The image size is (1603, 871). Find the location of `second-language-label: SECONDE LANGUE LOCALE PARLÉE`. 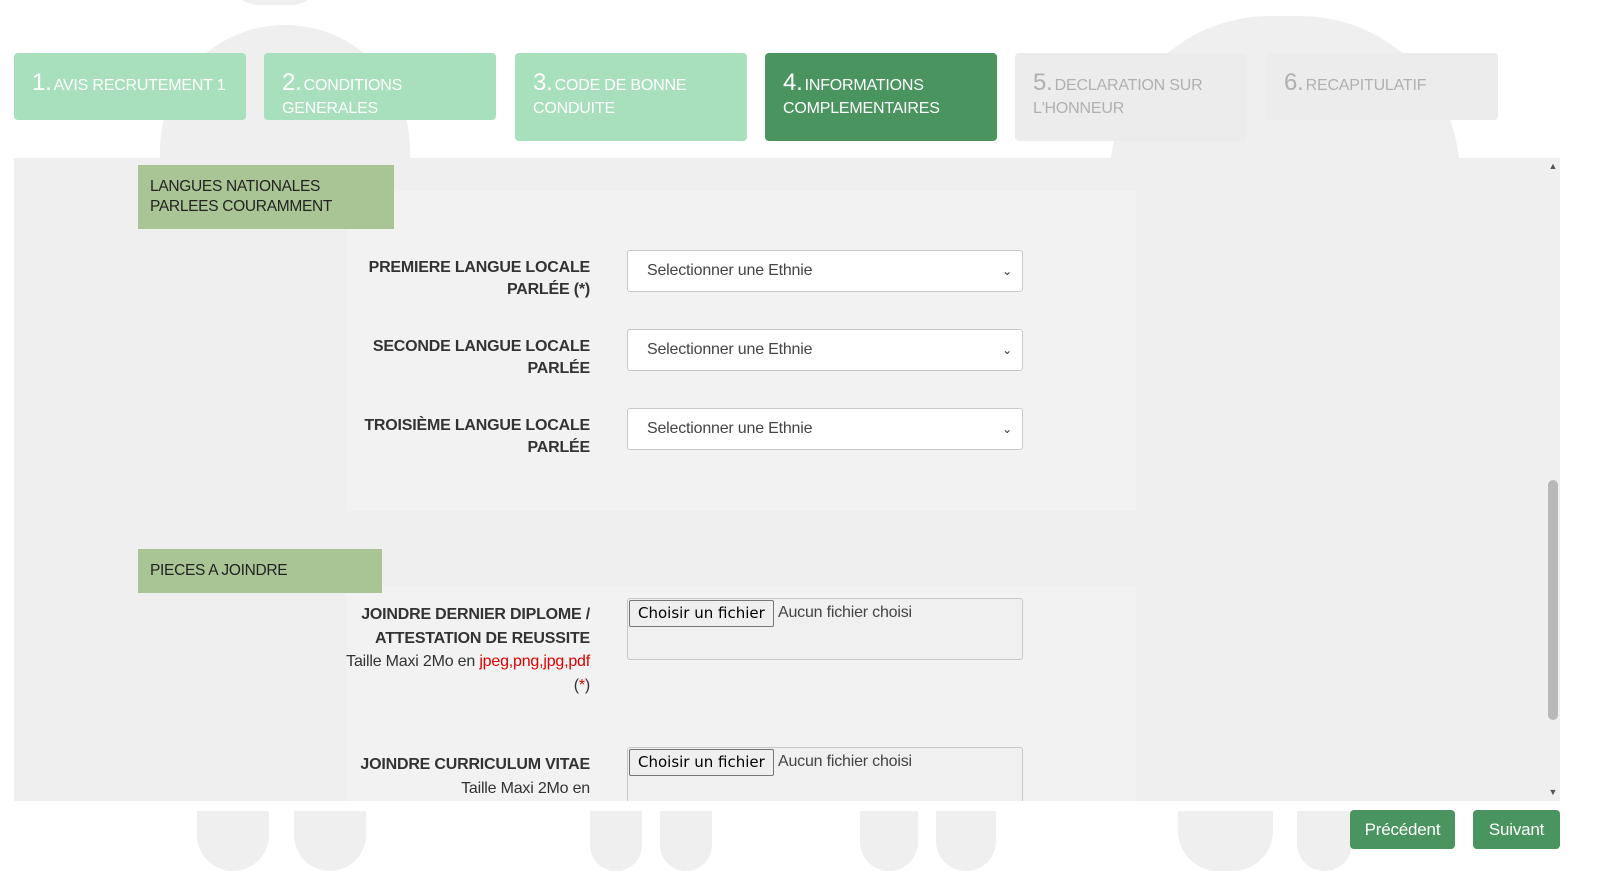

second-language-label: SECONDE LANGUE LOCALE PARLÉE is located at coordinates (465, 358).